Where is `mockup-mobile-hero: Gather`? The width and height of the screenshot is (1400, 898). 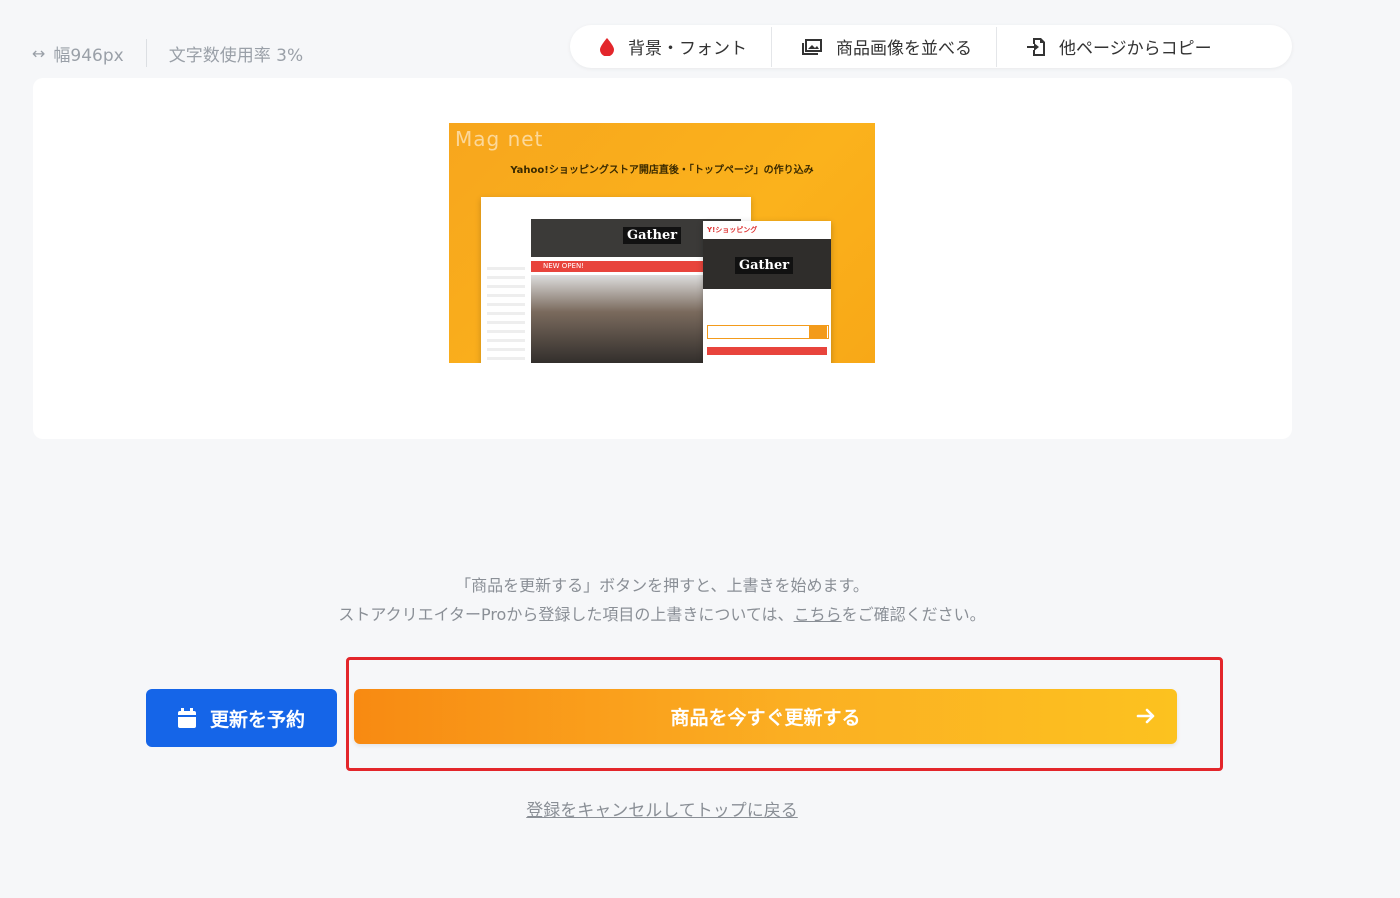 mockup-mobile-hero: Gather is located at coordinates (767, 264).